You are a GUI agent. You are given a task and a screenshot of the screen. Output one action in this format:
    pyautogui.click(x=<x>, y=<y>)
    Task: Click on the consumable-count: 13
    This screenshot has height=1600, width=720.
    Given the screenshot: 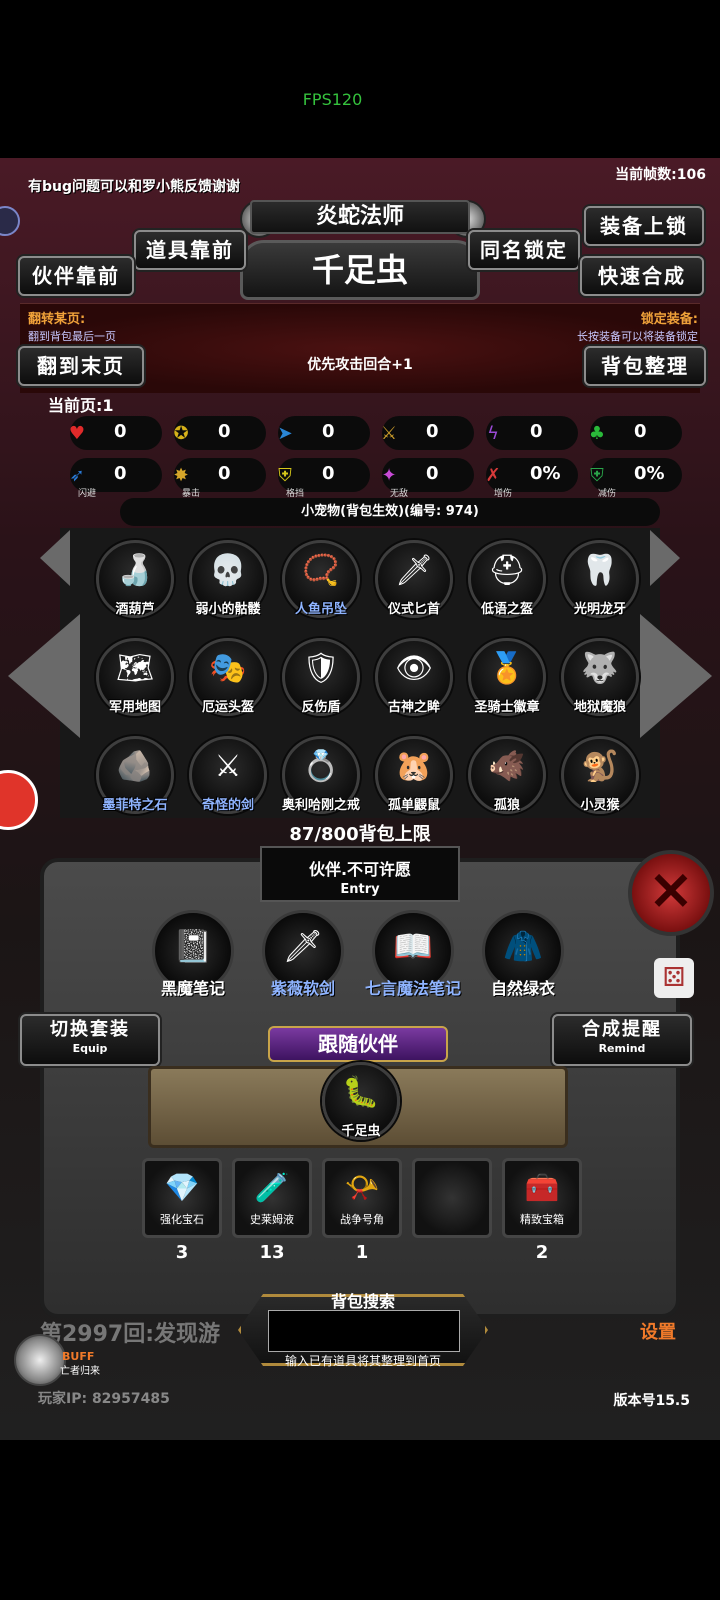 What is the action you would take?
    pyautogui.click(x=272, y=1252)
    